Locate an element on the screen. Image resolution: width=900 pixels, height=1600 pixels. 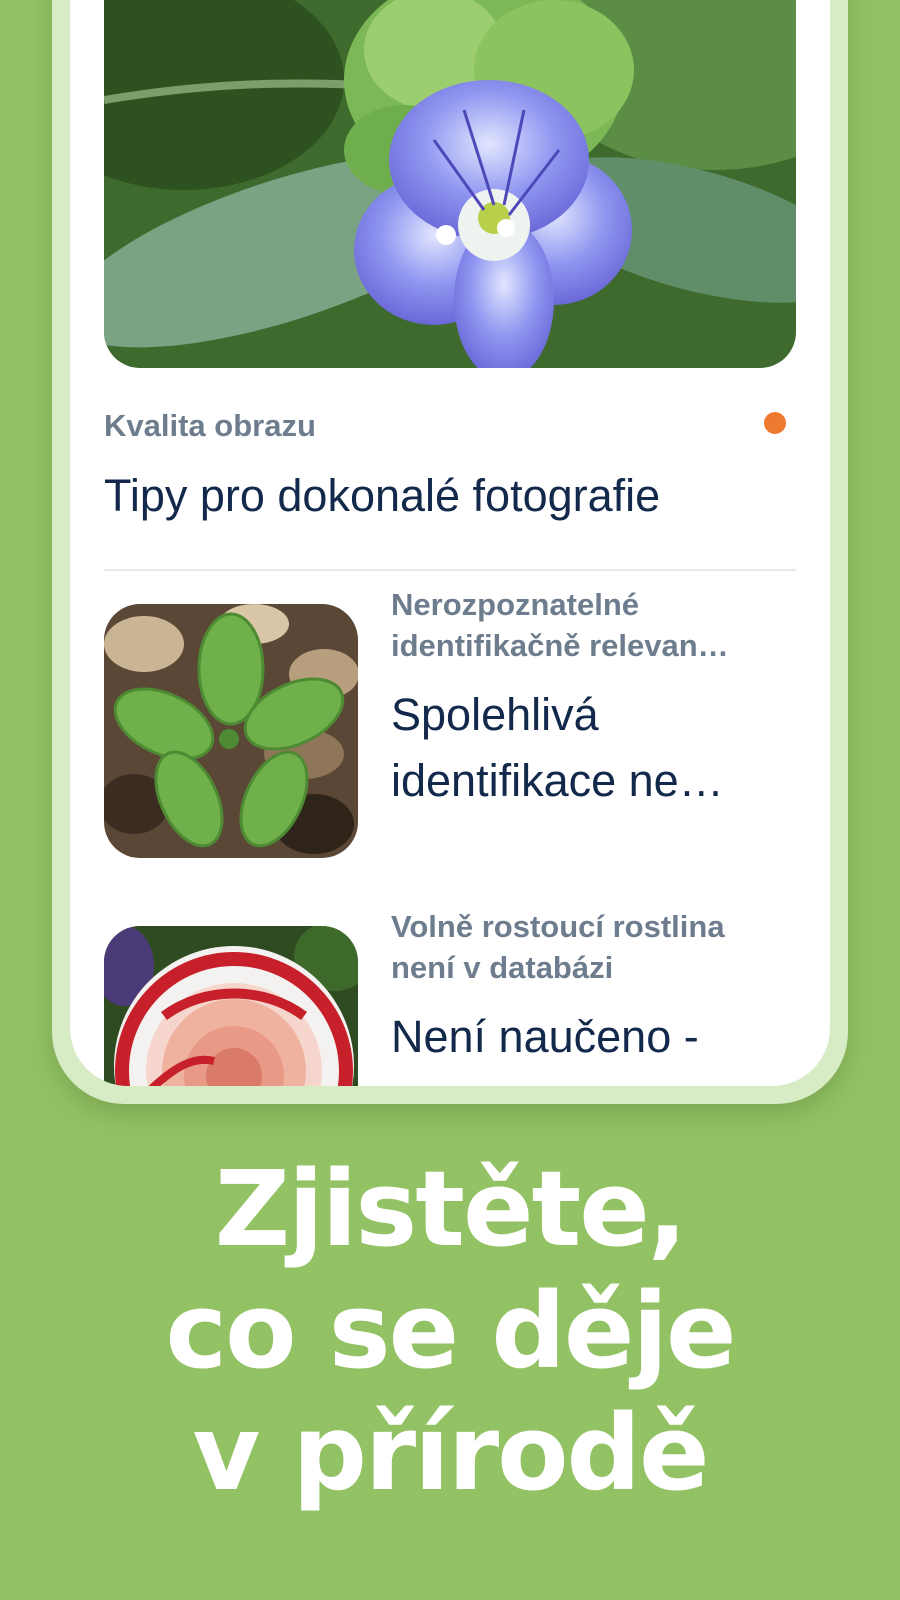
leaf-photo is located at coordinates (231, 731).